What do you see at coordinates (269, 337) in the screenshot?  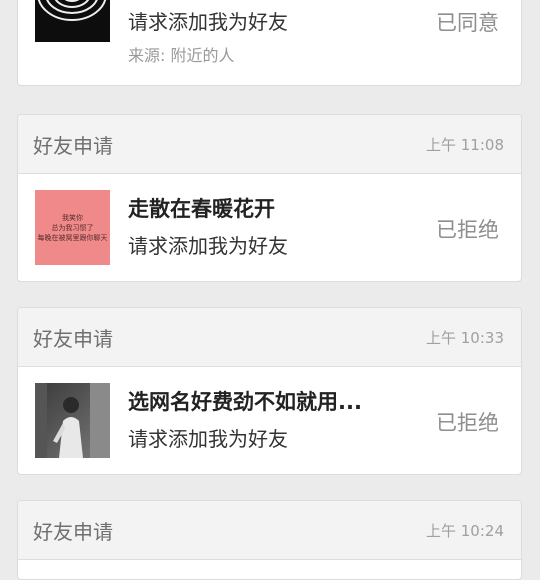 I see `card-header: 好友申请 上午 10:33` at bounding box center [269, 337].